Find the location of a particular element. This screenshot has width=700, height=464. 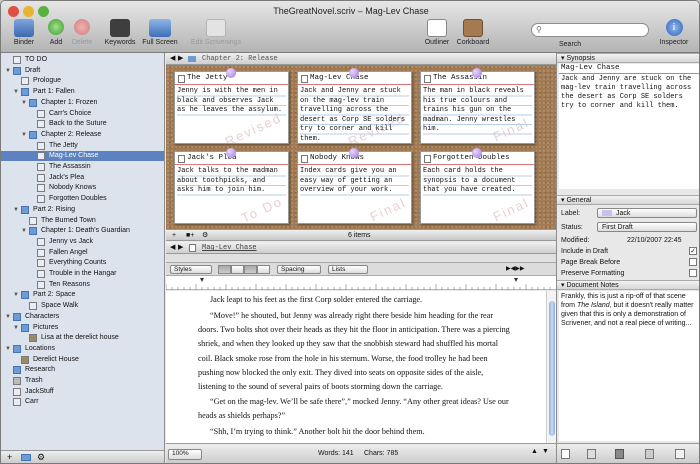

binder-item: ▼ Draft is located at coordinates (82, 71).